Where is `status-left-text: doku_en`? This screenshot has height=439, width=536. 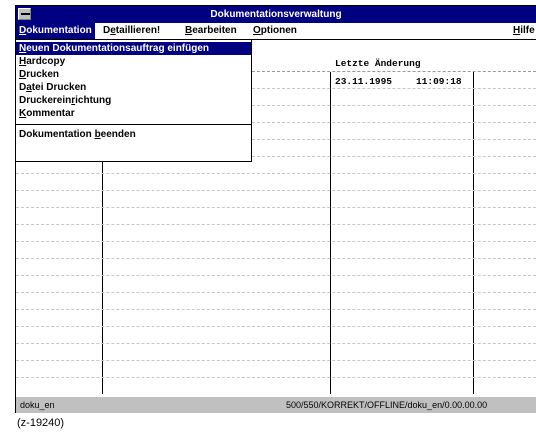 status-left-text: doku_en is located at coordinates (37, 405).